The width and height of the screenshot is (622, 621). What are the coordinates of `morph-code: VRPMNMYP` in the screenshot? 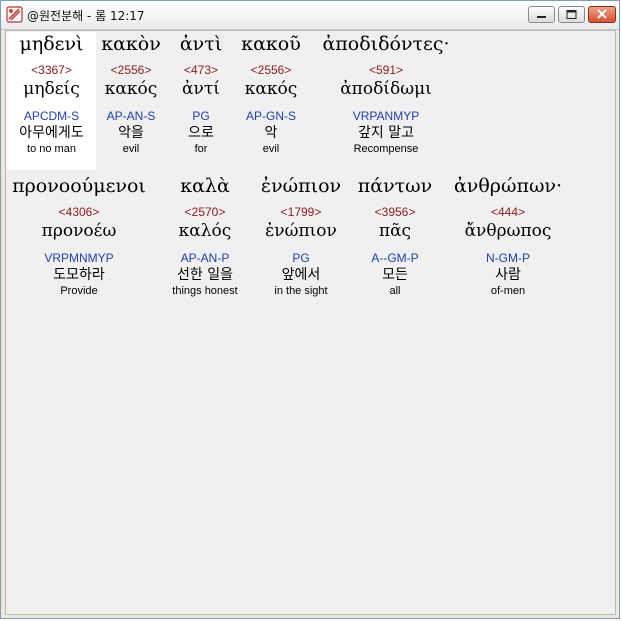 It's located at (79, 258).